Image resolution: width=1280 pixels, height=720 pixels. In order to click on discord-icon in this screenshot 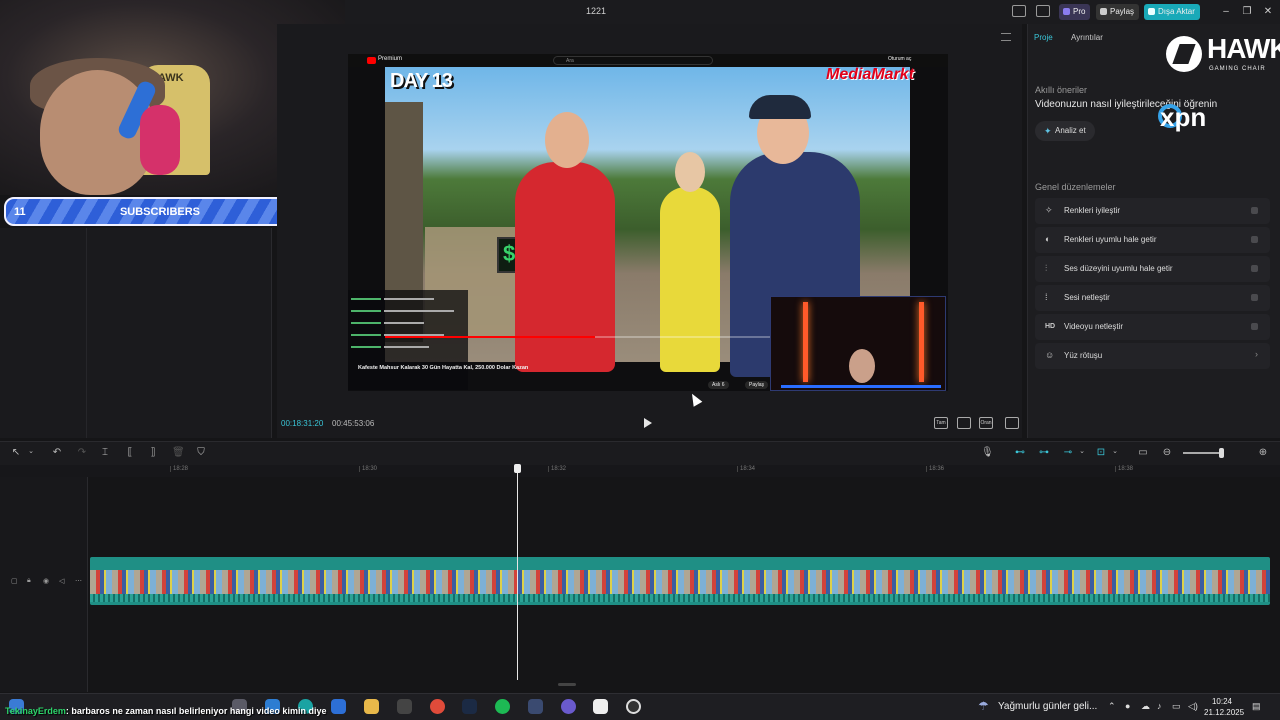, I will do `click(568, 706)`.